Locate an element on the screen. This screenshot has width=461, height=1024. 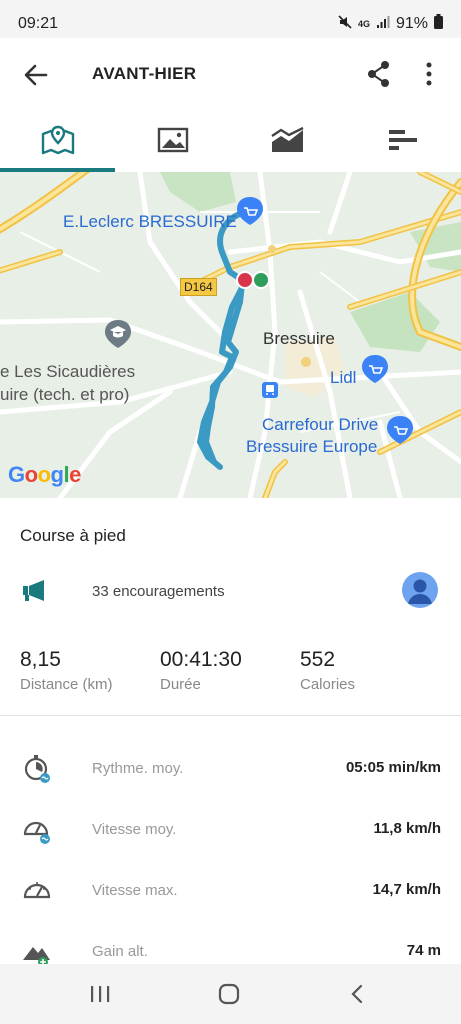
route-start-marker is located at coordinates (261, 280).